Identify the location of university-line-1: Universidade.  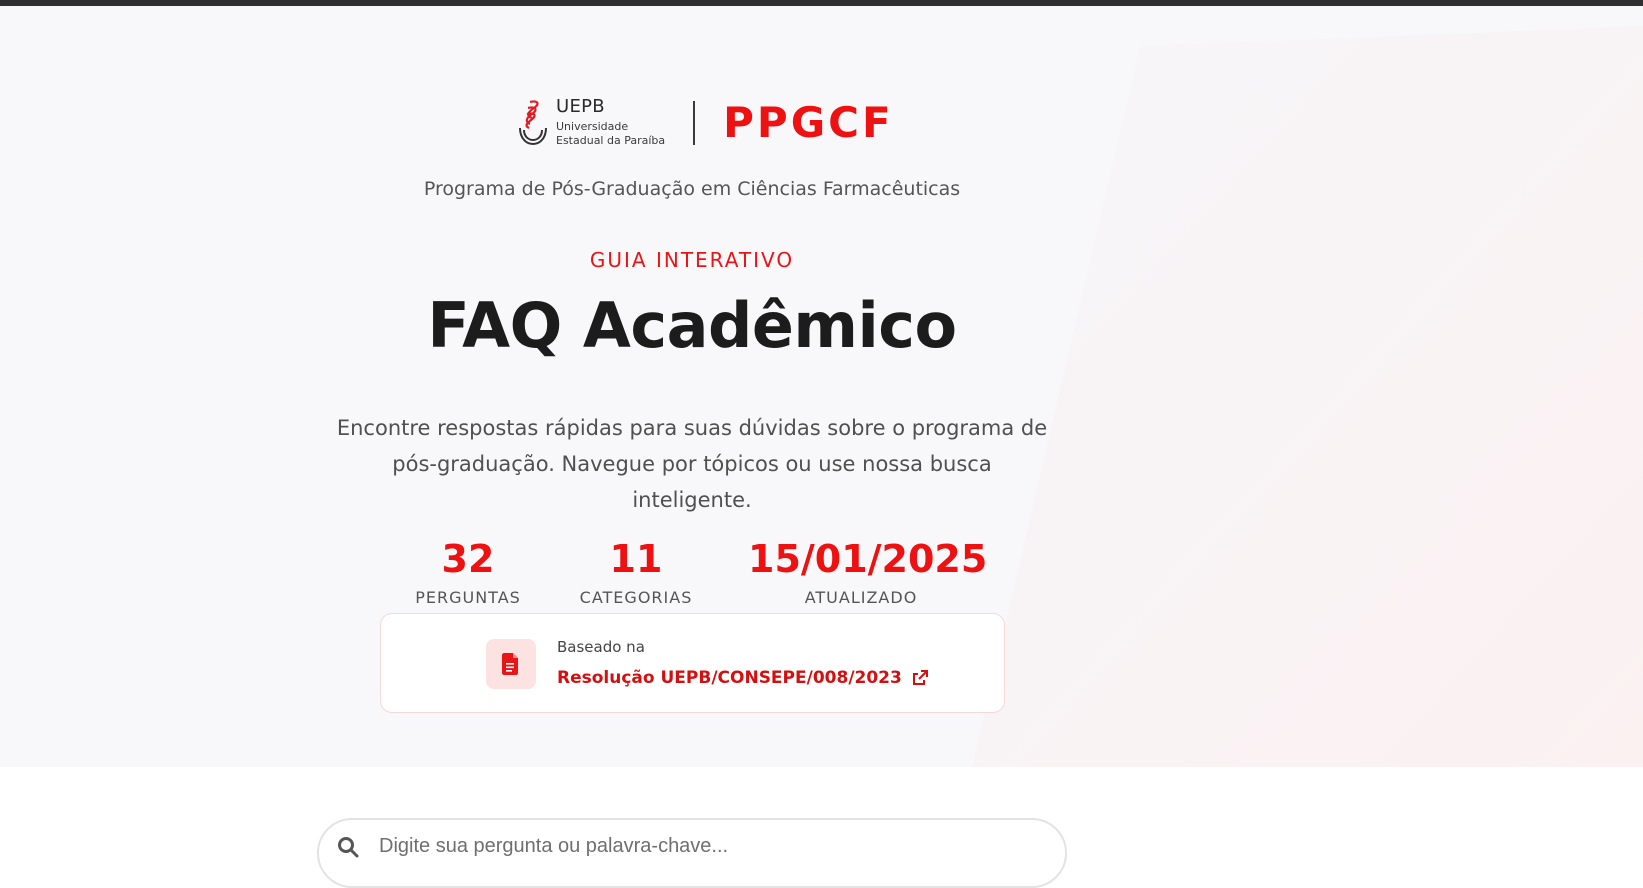
(592, 126).